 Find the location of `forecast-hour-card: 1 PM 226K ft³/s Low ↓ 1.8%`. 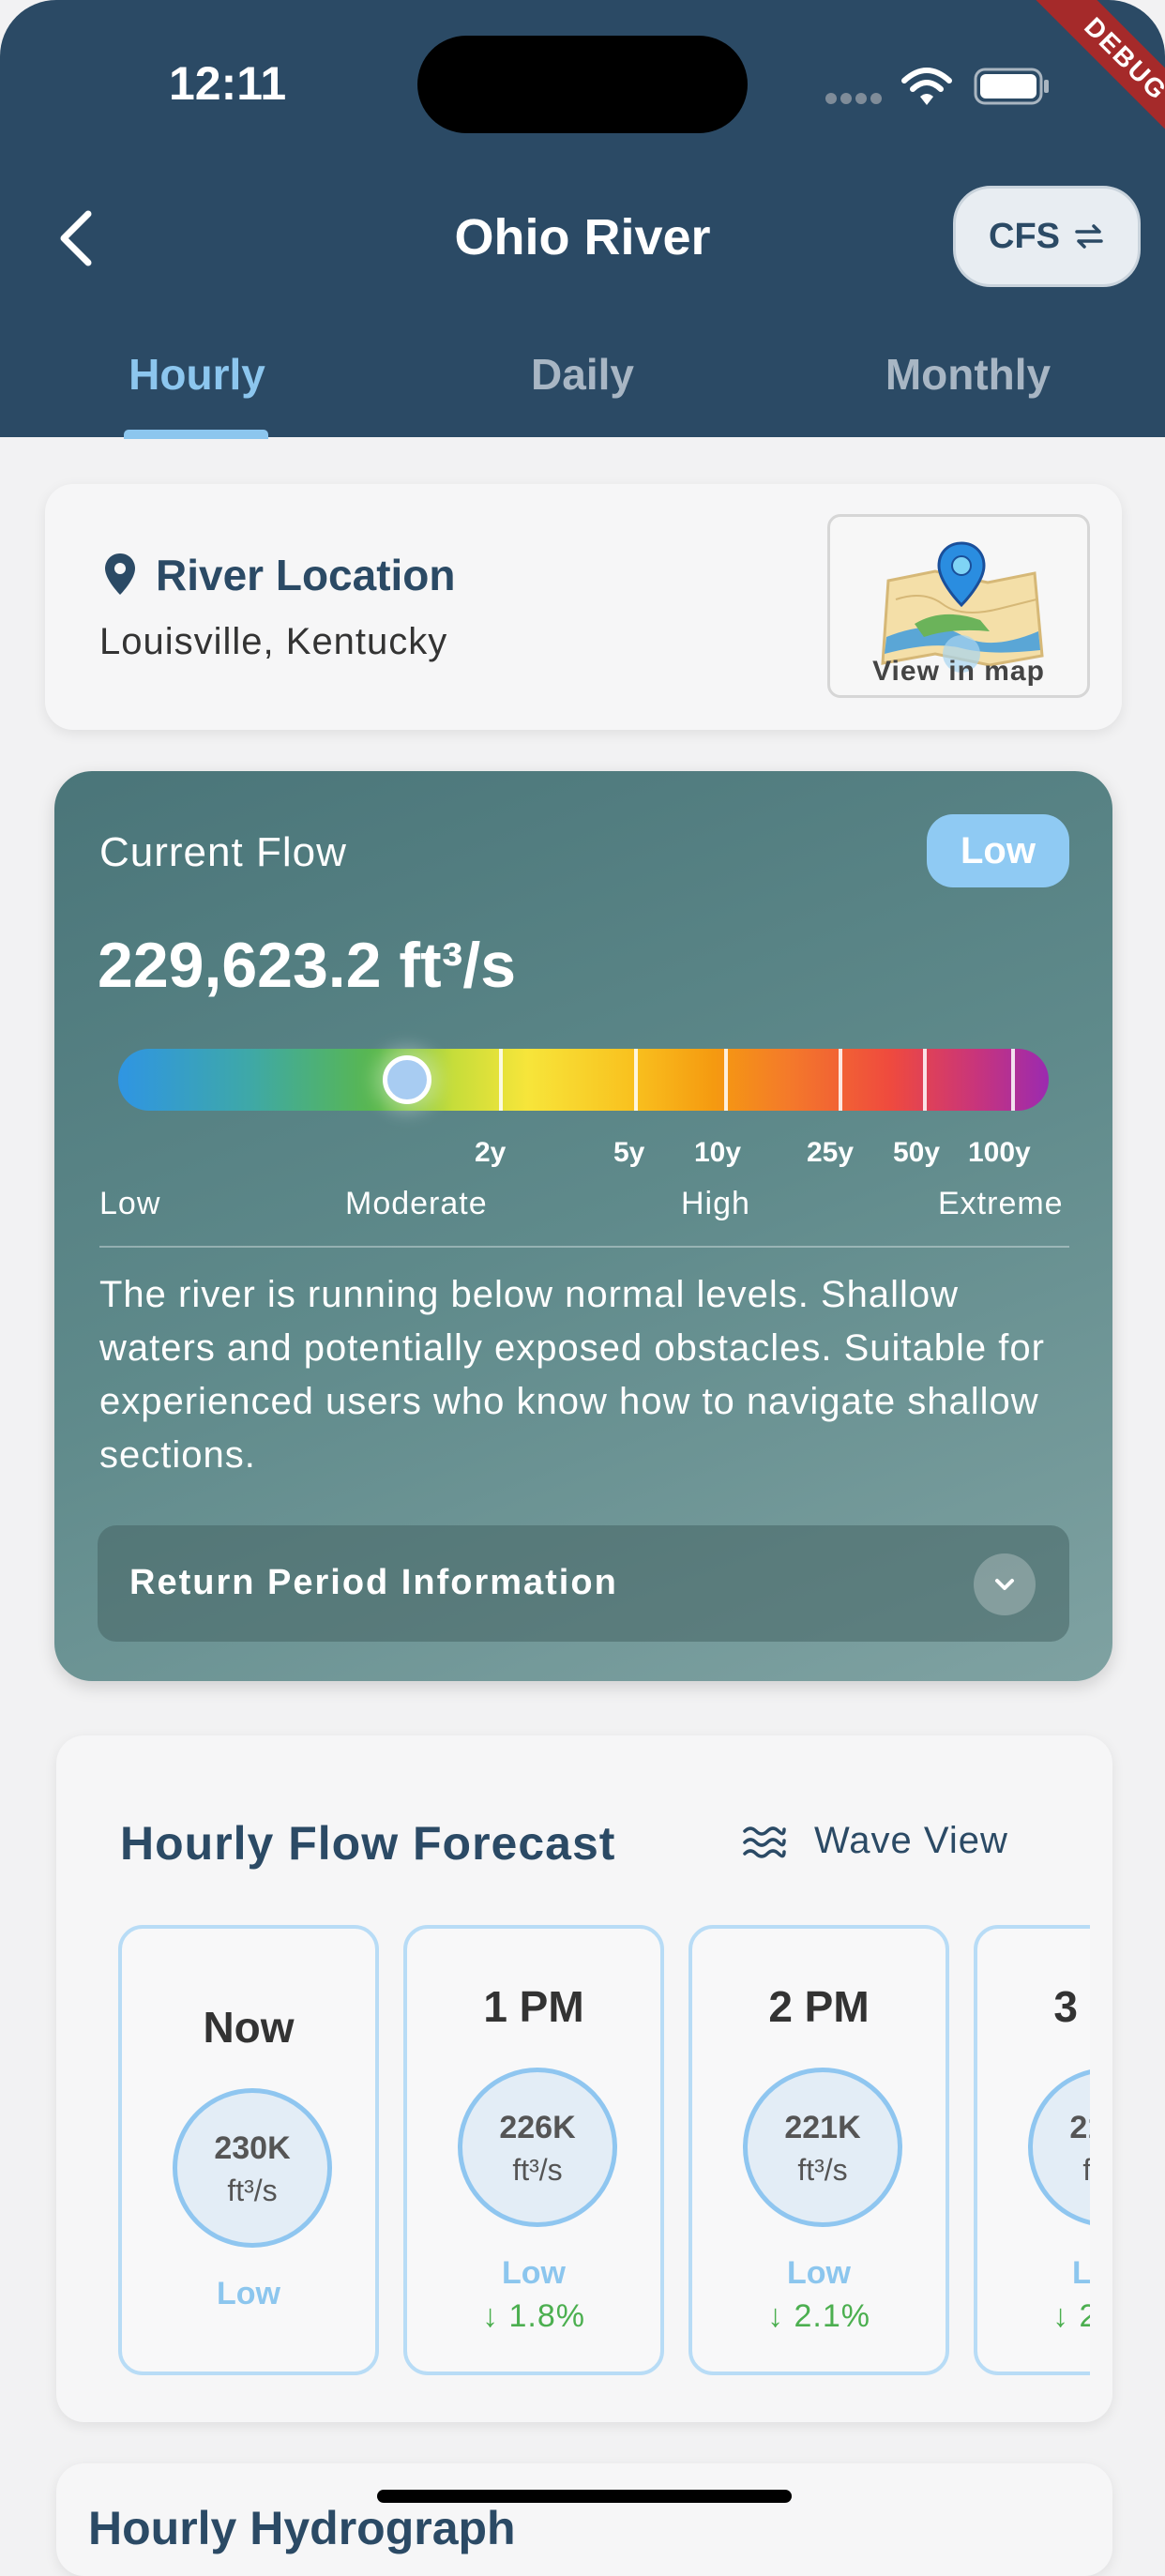

forecast-hour-card: 1 PM 226K ft³/s Low ↓ 1.8% is located at coordinates (533, 2150).